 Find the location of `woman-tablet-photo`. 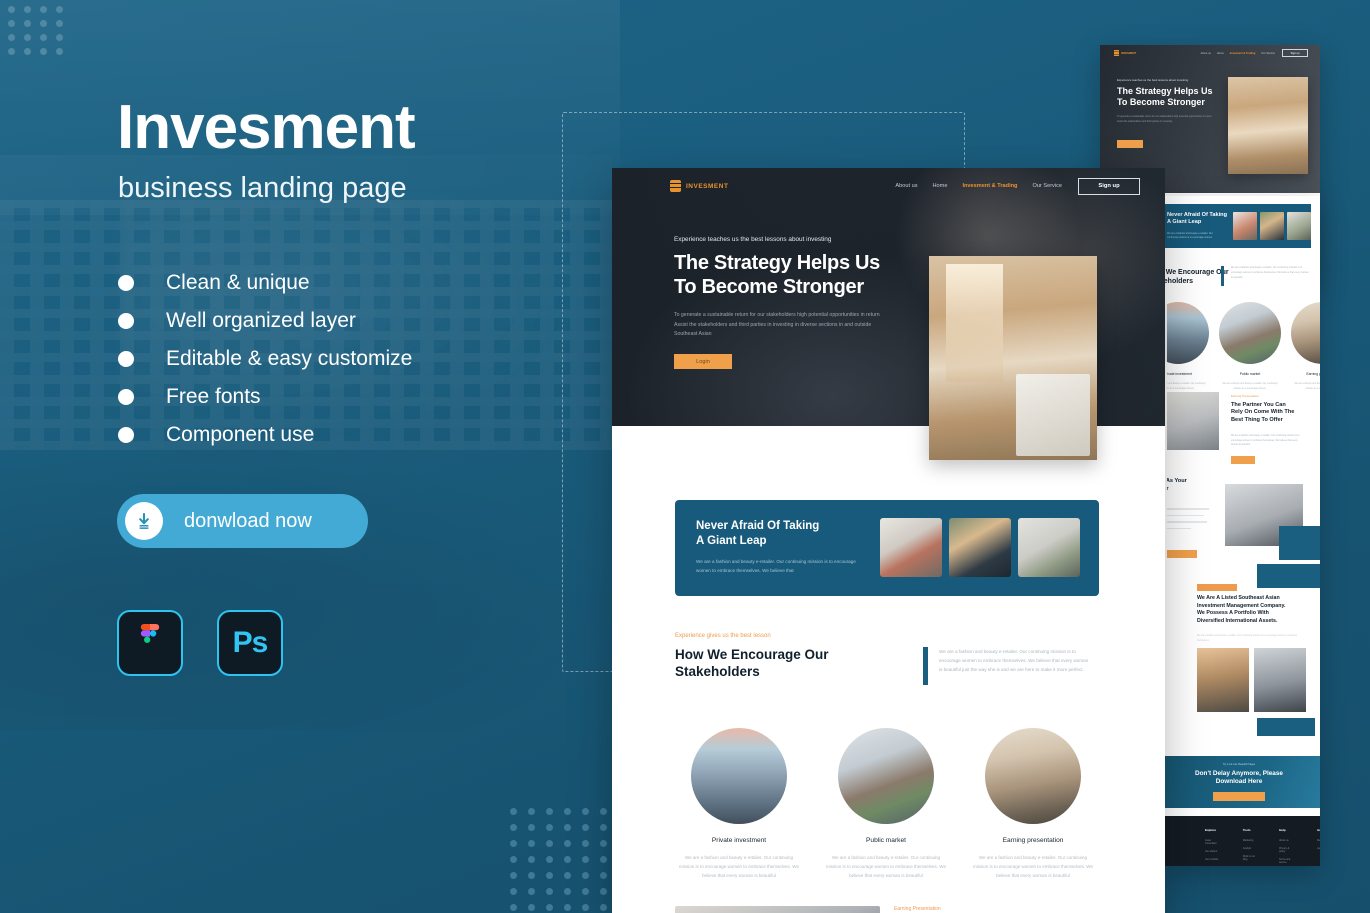

woman-tablet-photo is located at coordinates (980, 547).